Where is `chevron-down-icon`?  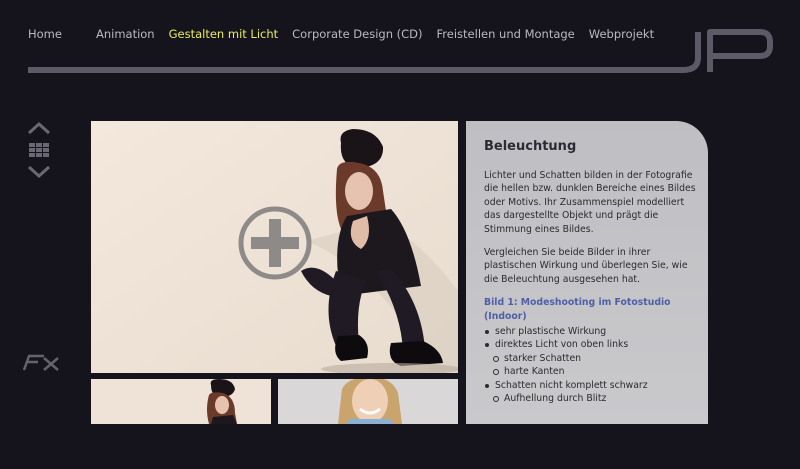 chevron-down-icon is located at coordinates (39, 172).